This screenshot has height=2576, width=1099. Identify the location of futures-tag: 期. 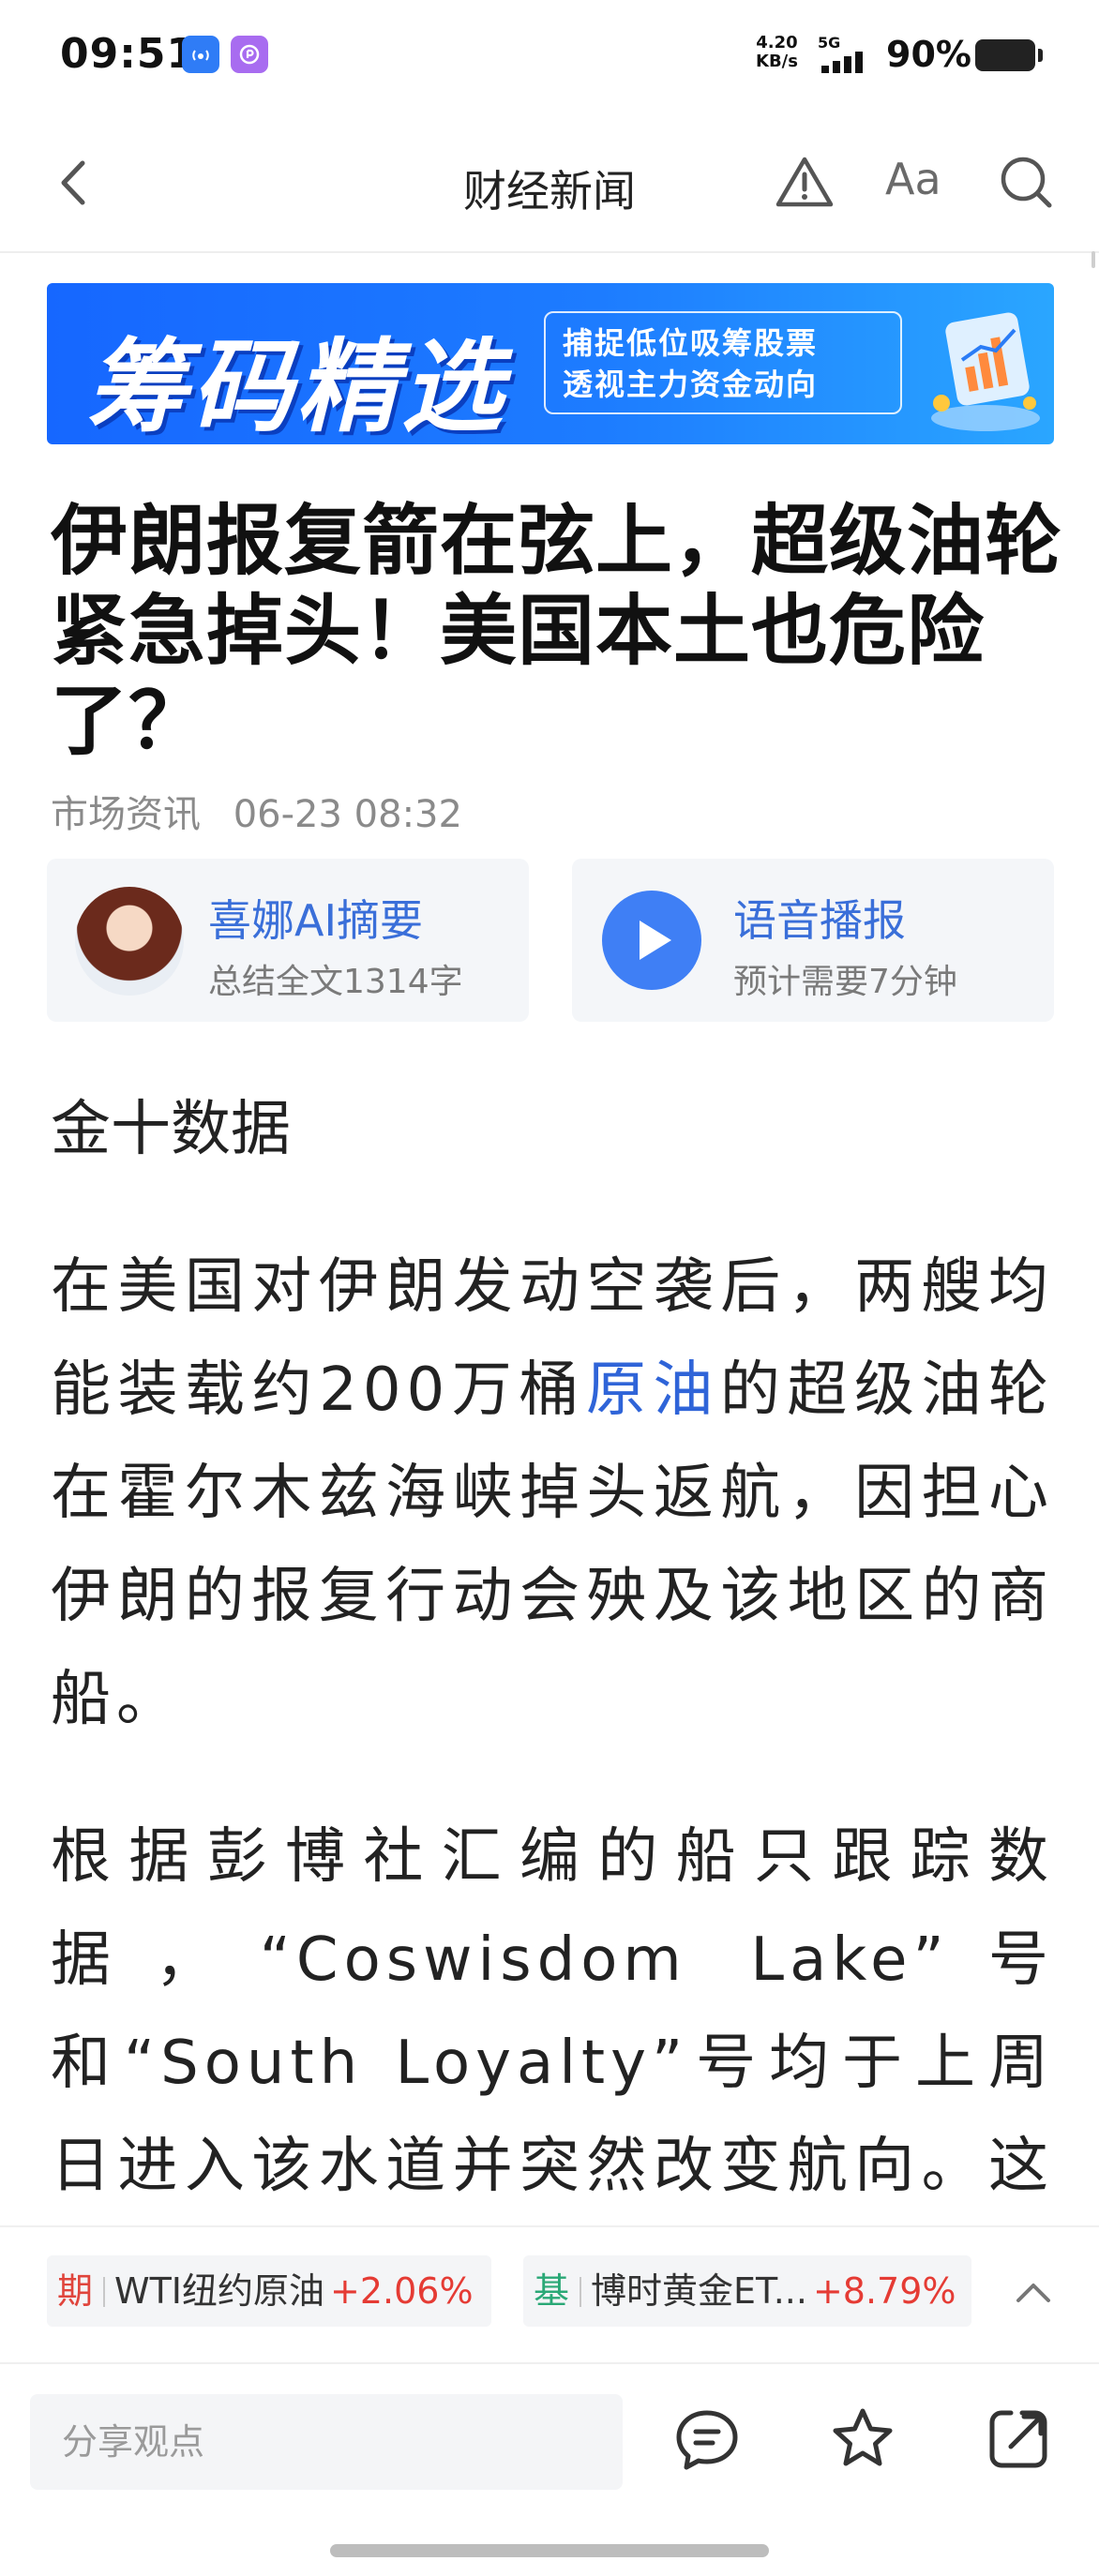
(74, 2291).